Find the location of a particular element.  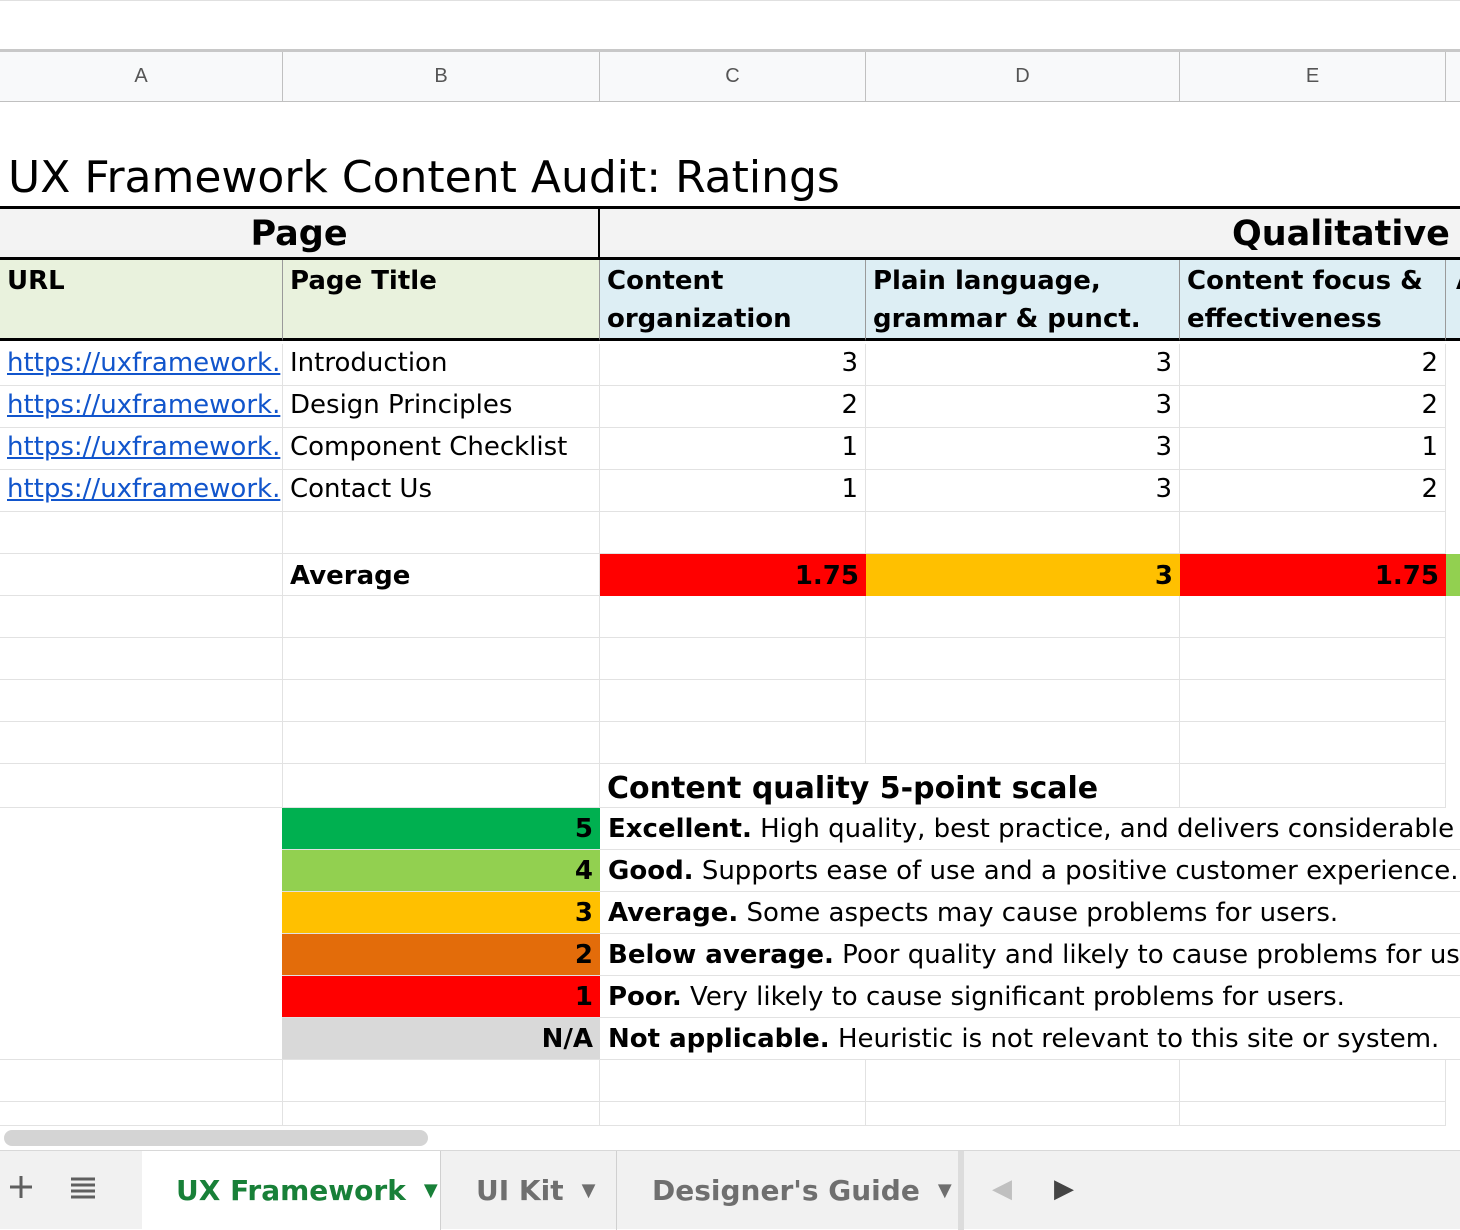

all-sheets-icon is located at coordinates (83, 1189).